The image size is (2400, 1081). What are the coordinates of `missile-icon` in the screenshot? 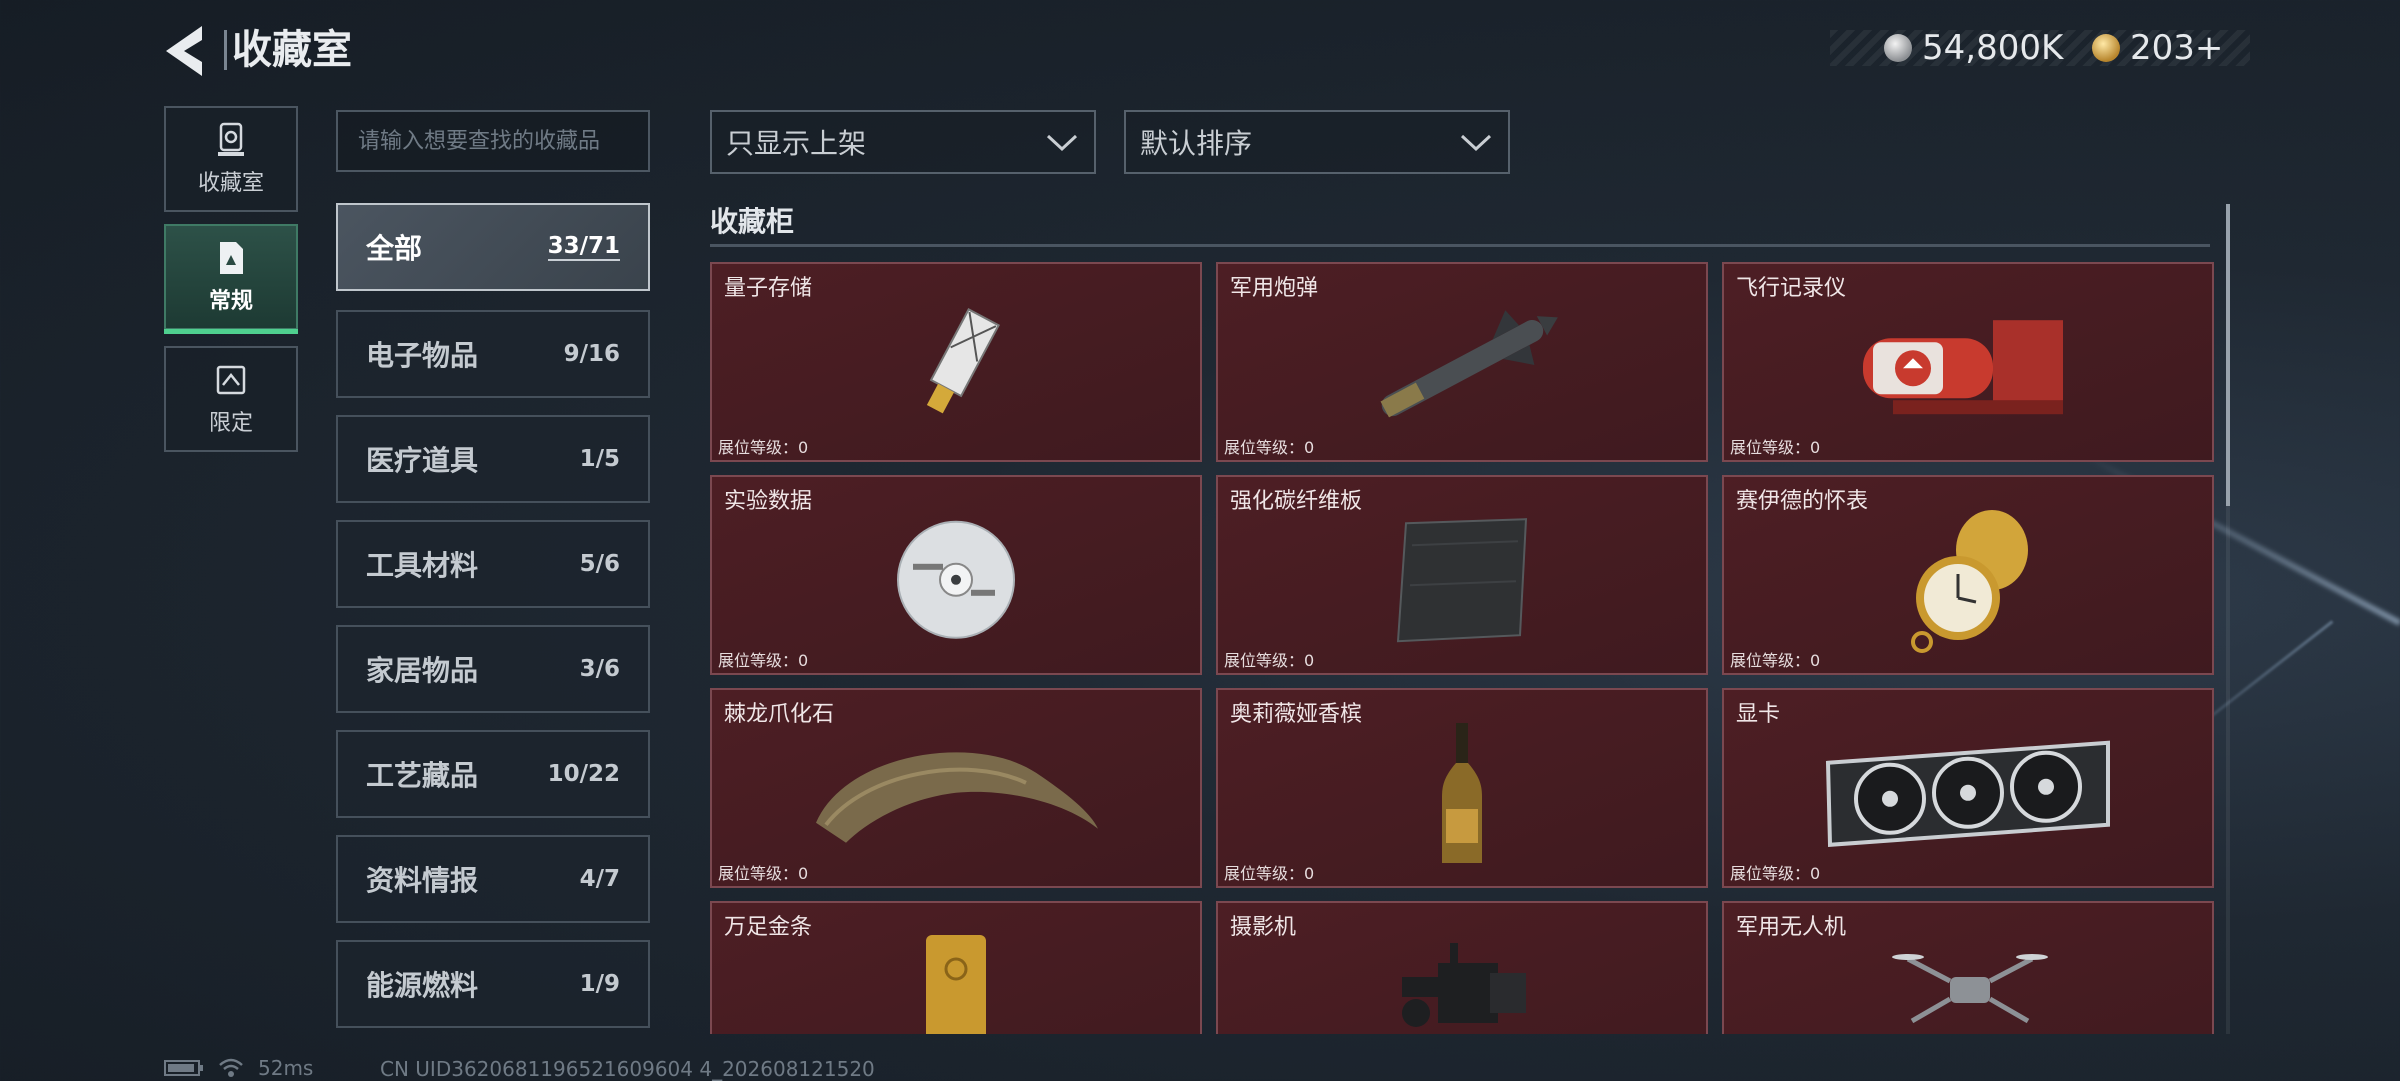 It's located at (1469, 364).